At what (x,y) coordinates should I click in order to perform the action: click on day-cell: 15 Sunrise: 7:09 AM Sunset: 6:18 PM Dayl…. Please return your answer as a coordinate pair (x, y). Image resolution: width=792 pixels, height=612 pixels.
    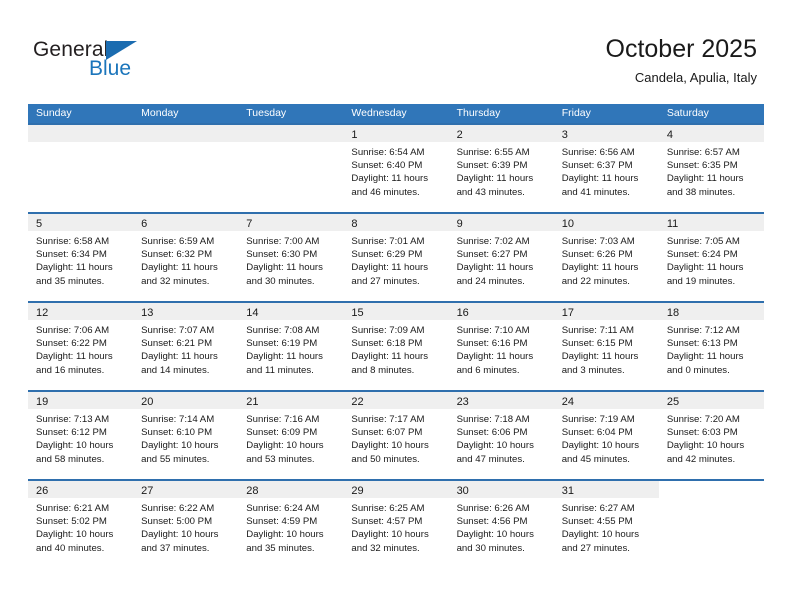
    Looking at the image, I should click on (396, 345).